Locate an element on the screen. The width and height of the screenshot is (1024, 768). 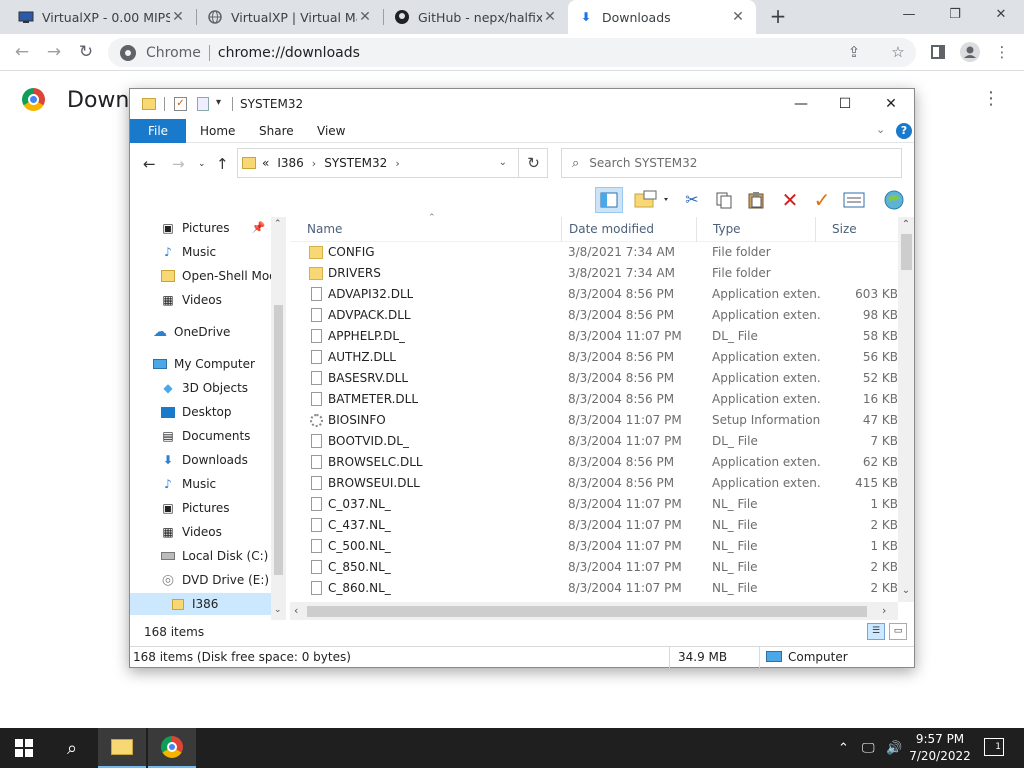
column-header-size: Size is located at coordinates (857, 229).